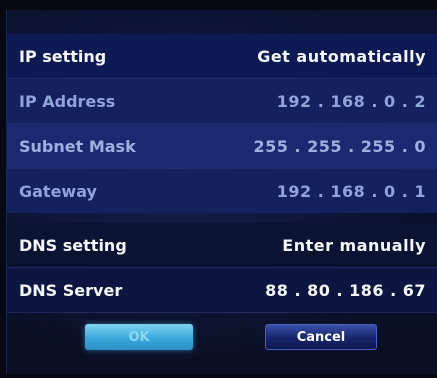 Image resolution: width=437 pixels, height=378 pixels. What do you see at coordinates (351, 101) in the screenshot?
I see `ip-address-value: 192 . 168 . 0 . 2` at bounding box center [351, 101].